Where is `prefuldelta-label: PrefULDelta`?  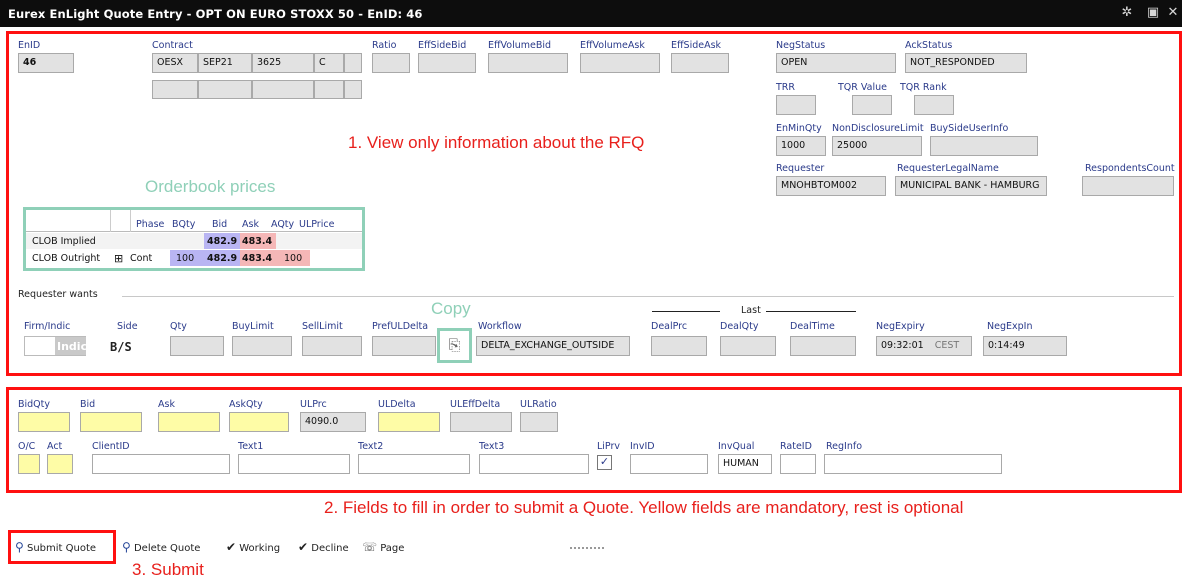 prefuldelta-label: PrefULDelta is located at coordinates (400, 326).